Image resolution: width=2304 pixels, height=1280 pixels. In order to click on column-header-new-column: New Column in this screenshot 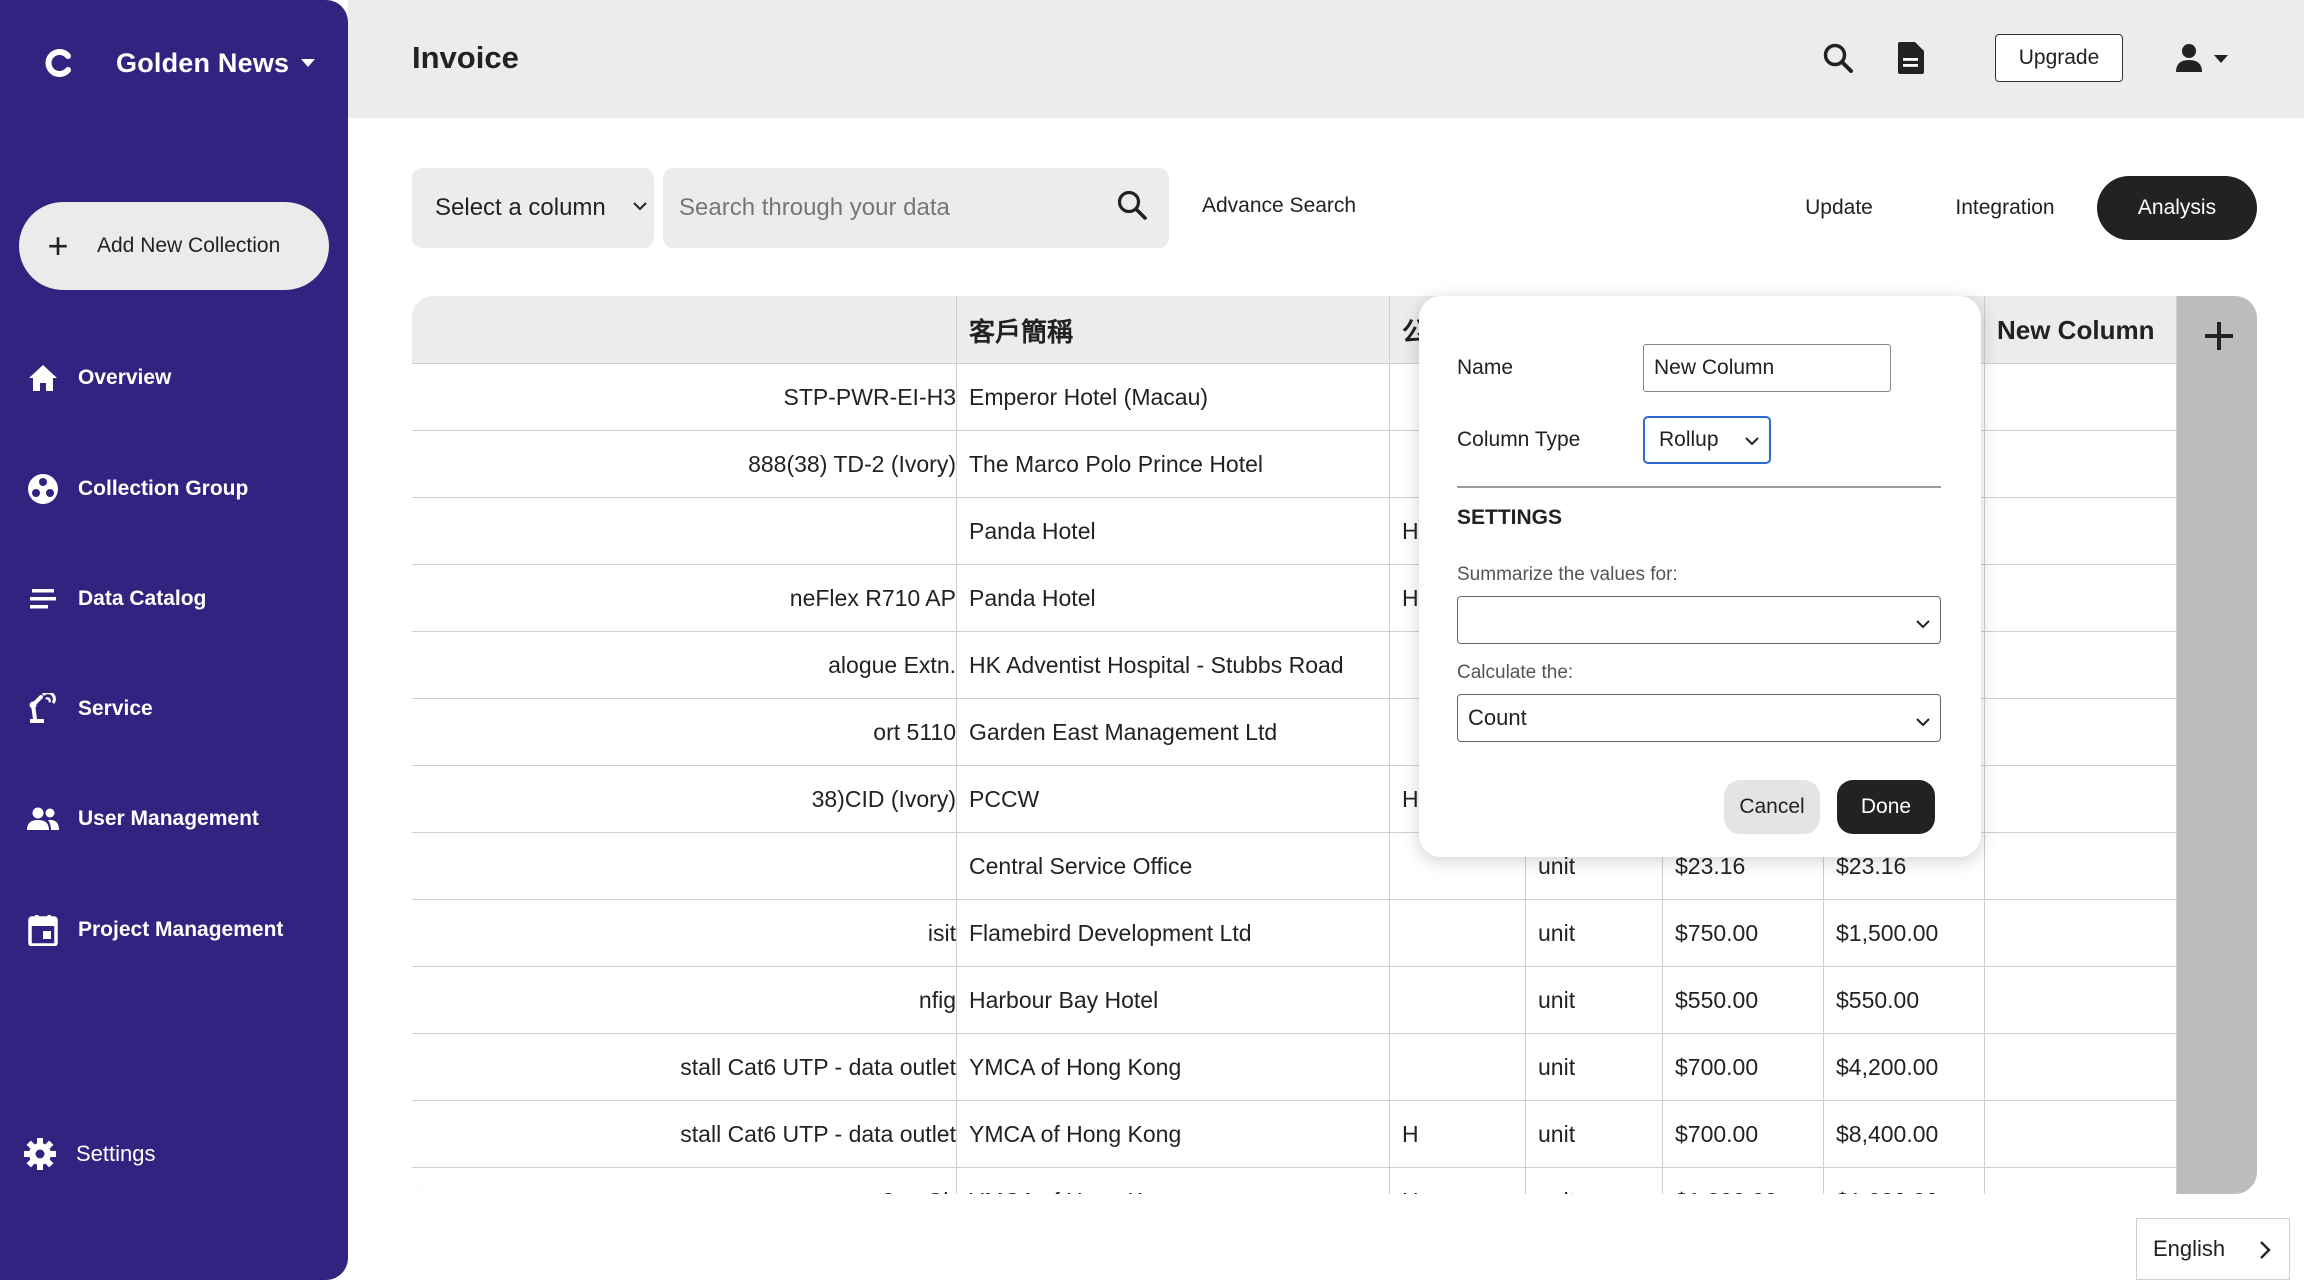, I will do `click(2081, 330)`.